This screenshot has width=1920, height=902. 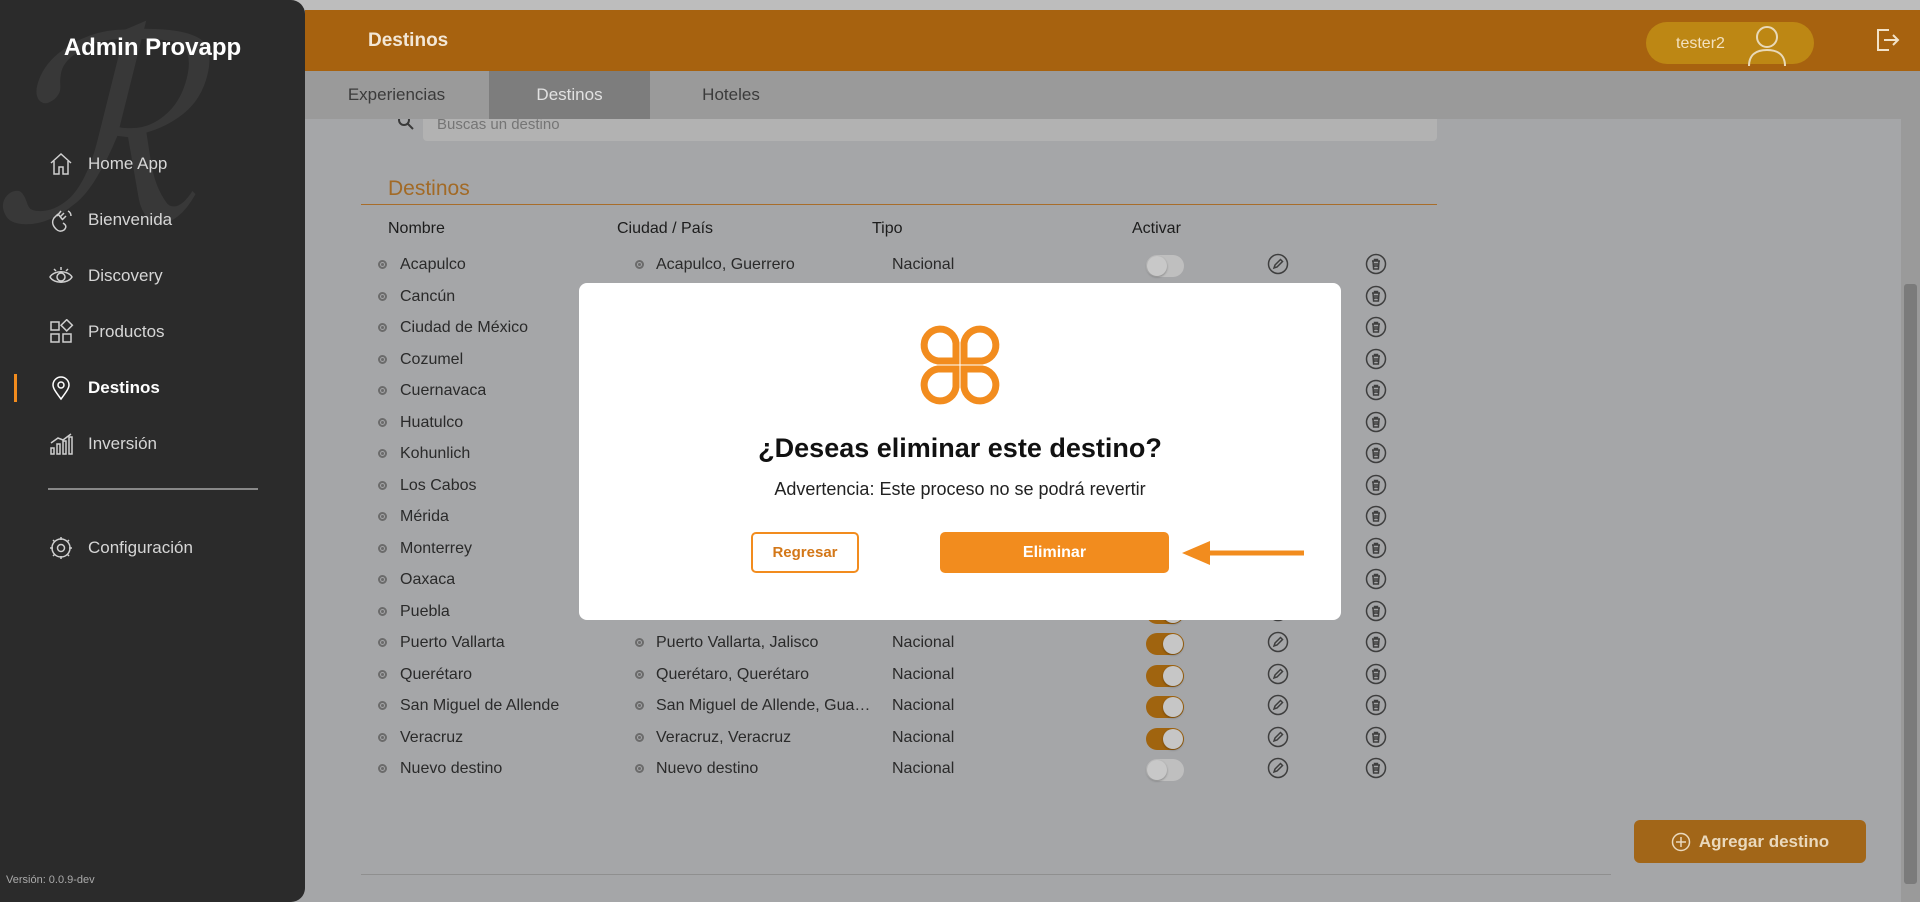 I want to click on tab-hoteles: Hoteles, so click(x=731, y=95).